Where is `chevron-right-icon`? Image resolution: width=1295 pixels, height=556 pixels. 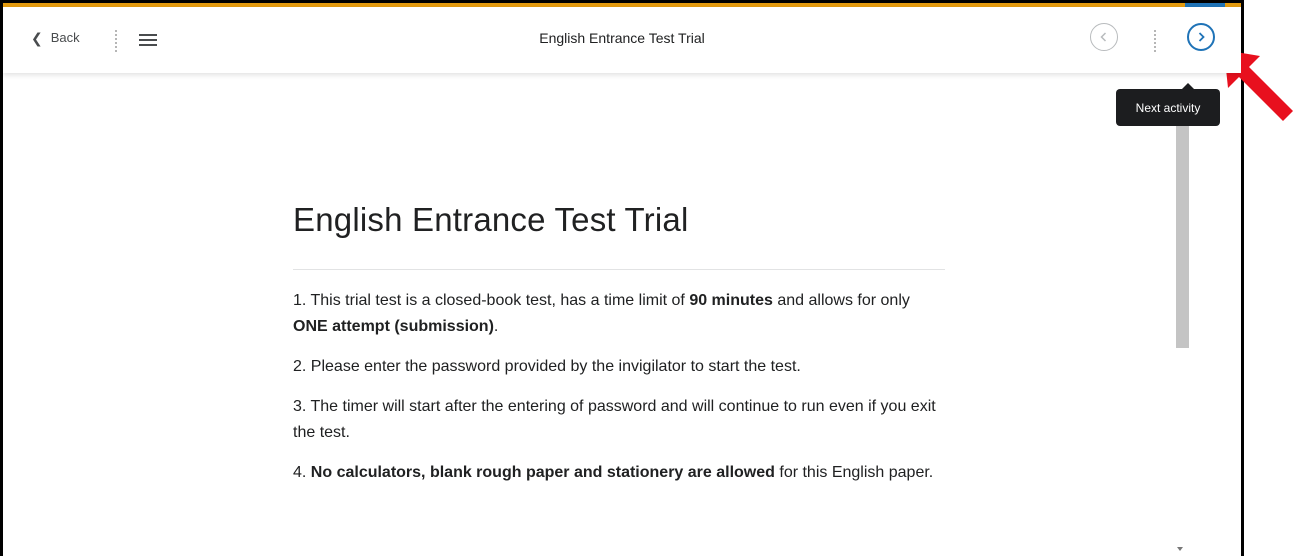
chevron-right-icon is located at coordinates (1201, 37).